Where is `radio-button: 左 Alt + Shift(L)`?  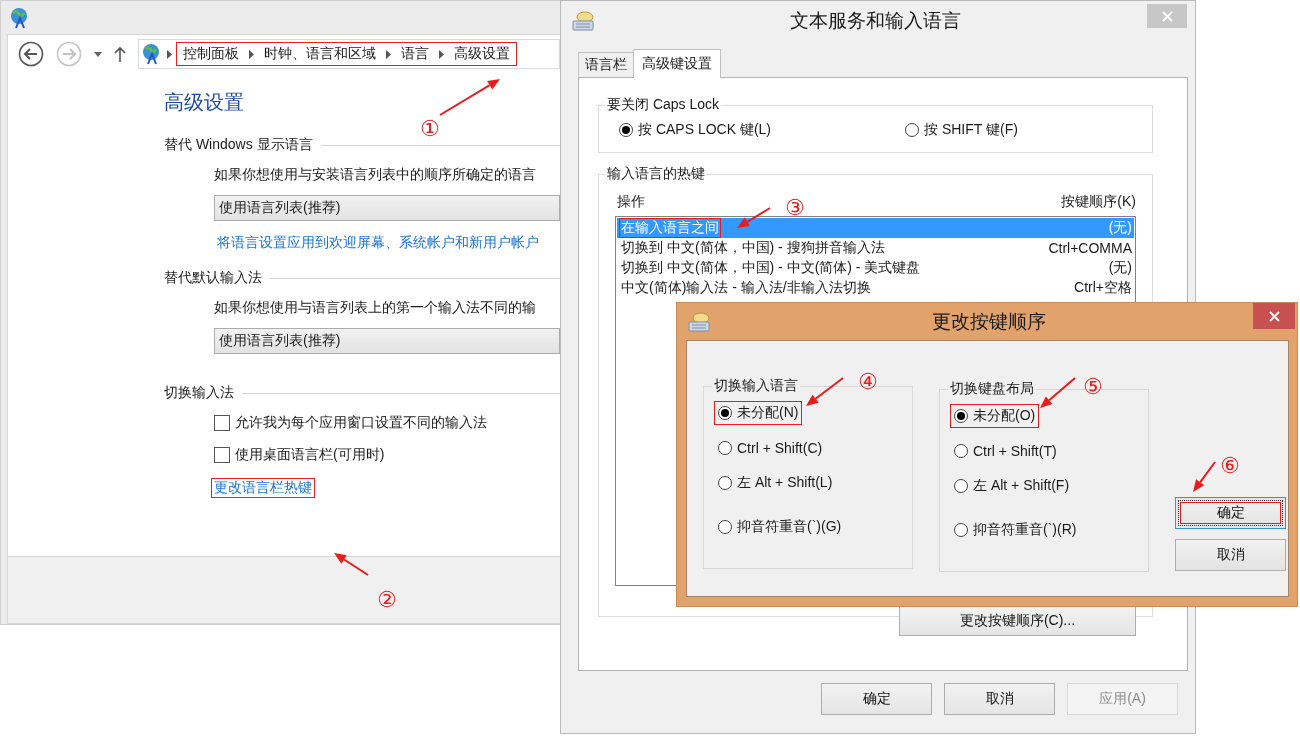
radio-button: 左 Alt + Shift(L) is located at coordinates (775, 483).